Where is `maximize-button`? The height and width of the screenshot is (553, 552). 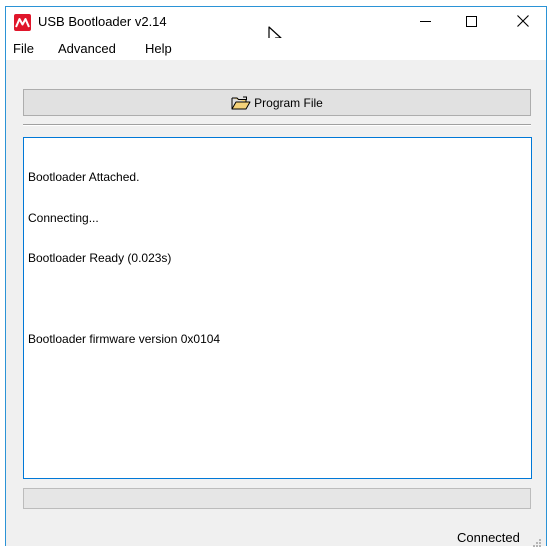 maximize-button is located at coordinates (471, 22).